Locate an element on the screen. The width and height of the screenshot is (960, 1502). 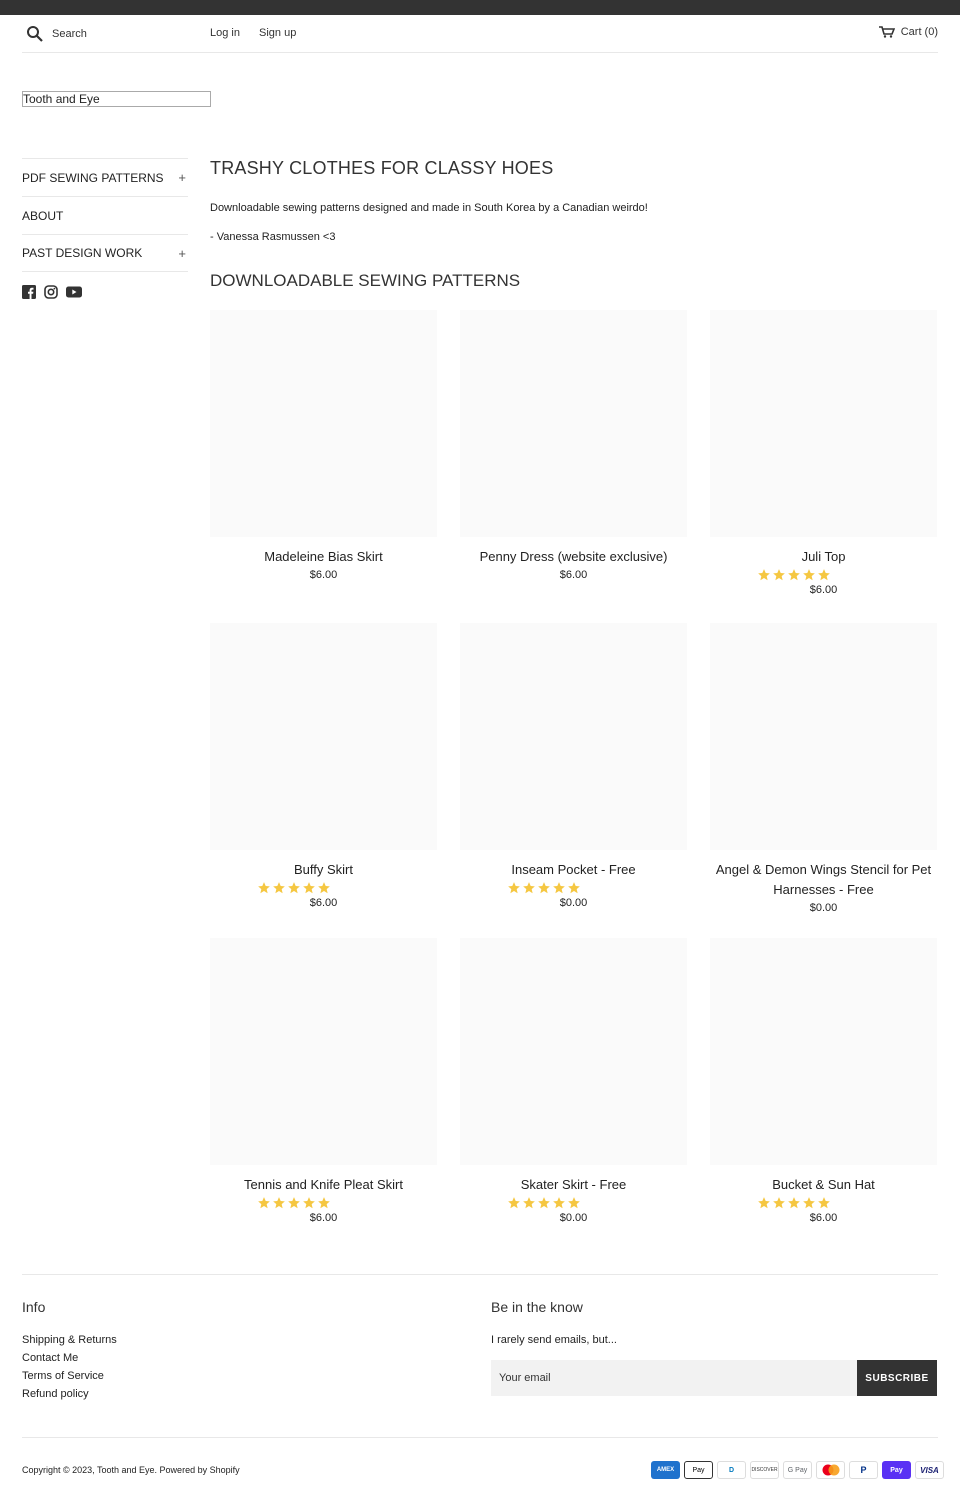
intro-signature: - Vanessa Rasmussen <3 is located at coordinates (273, 237).